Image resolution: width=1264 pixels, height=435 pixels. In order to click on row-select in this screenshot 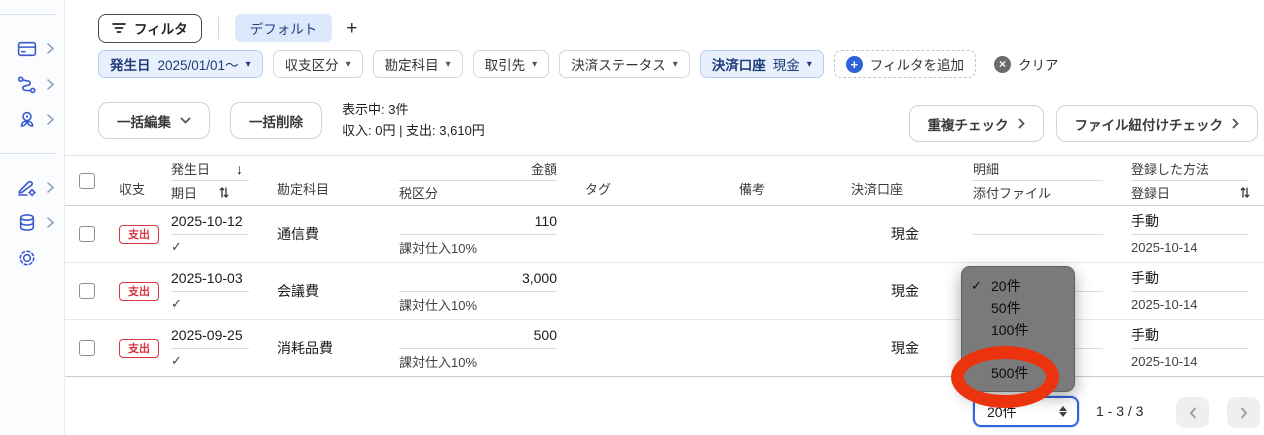, I will do `click(86, 291)`.